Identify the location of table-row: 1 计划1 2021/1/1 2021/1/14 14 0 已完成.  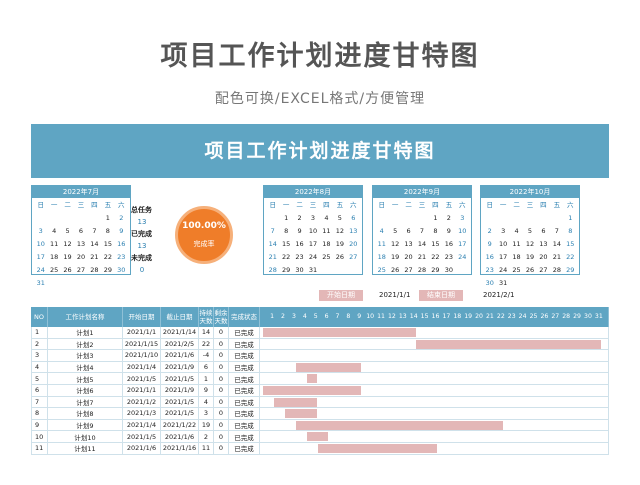
(320, 333).